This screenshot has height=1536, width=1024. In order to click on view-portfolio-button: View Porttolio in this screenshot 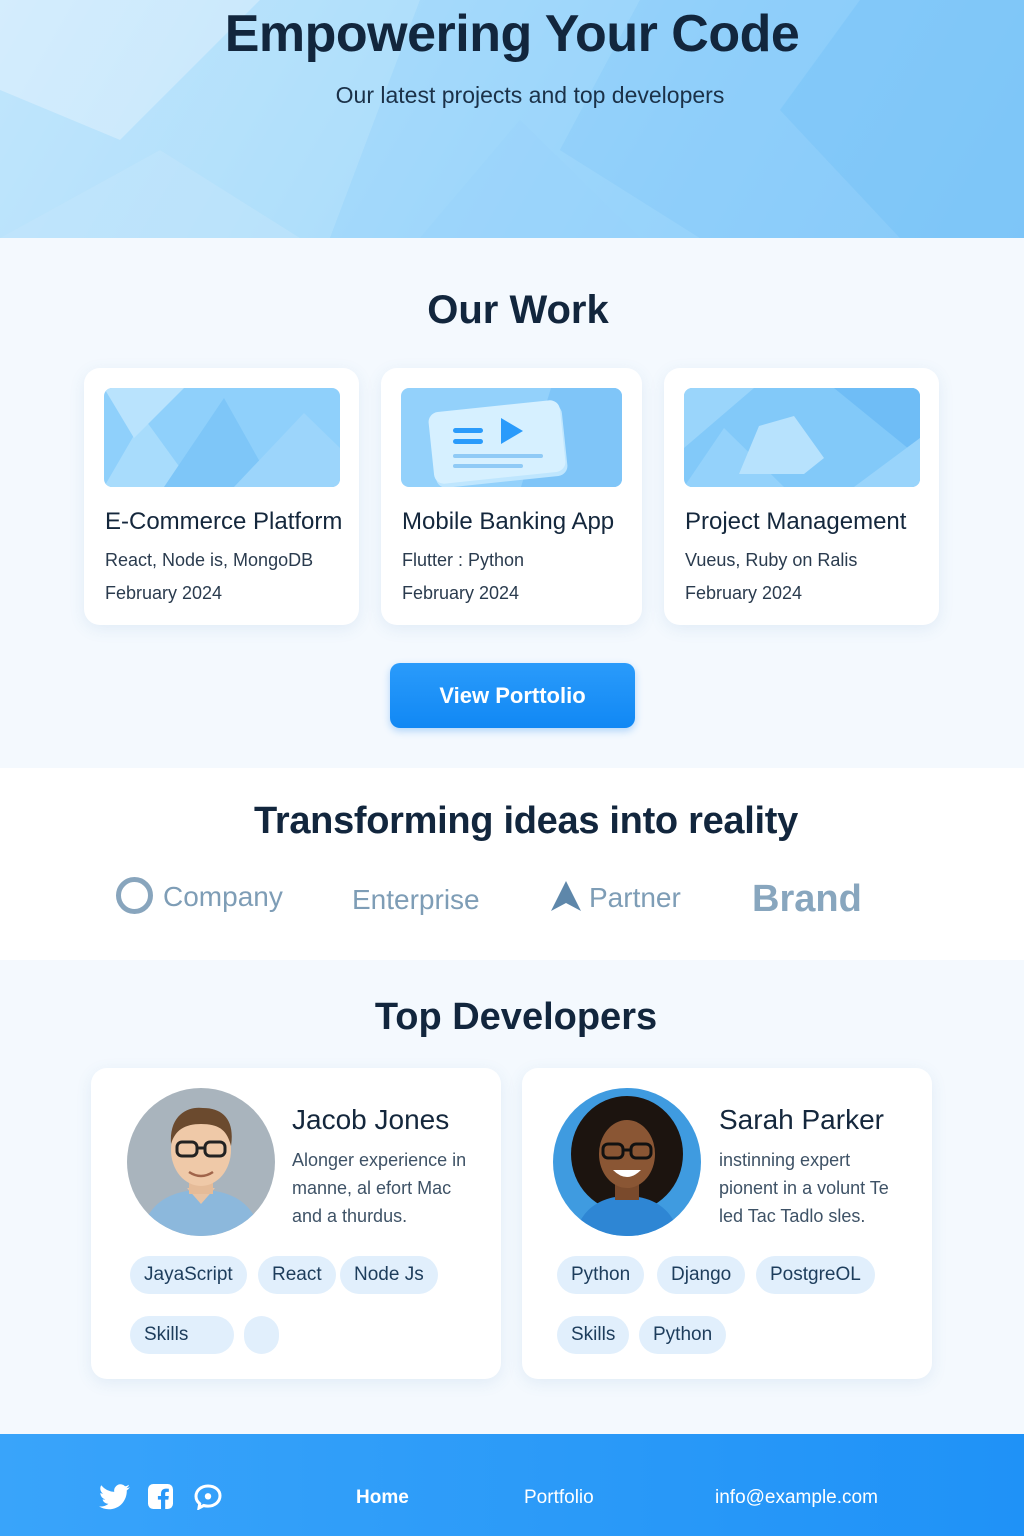, I will do `click(512, 695)`.